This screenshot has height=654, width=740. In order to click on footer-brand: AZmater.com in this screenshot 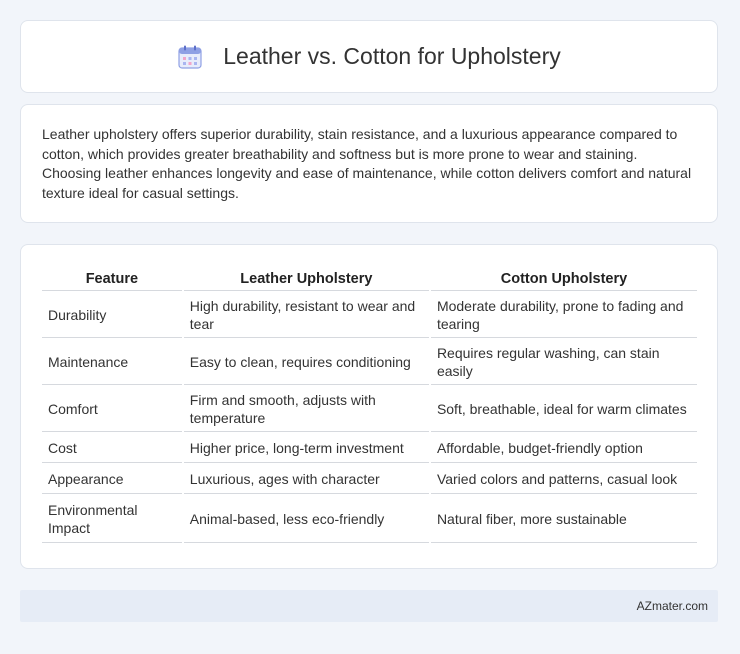, I will do `click(672, 606)`.